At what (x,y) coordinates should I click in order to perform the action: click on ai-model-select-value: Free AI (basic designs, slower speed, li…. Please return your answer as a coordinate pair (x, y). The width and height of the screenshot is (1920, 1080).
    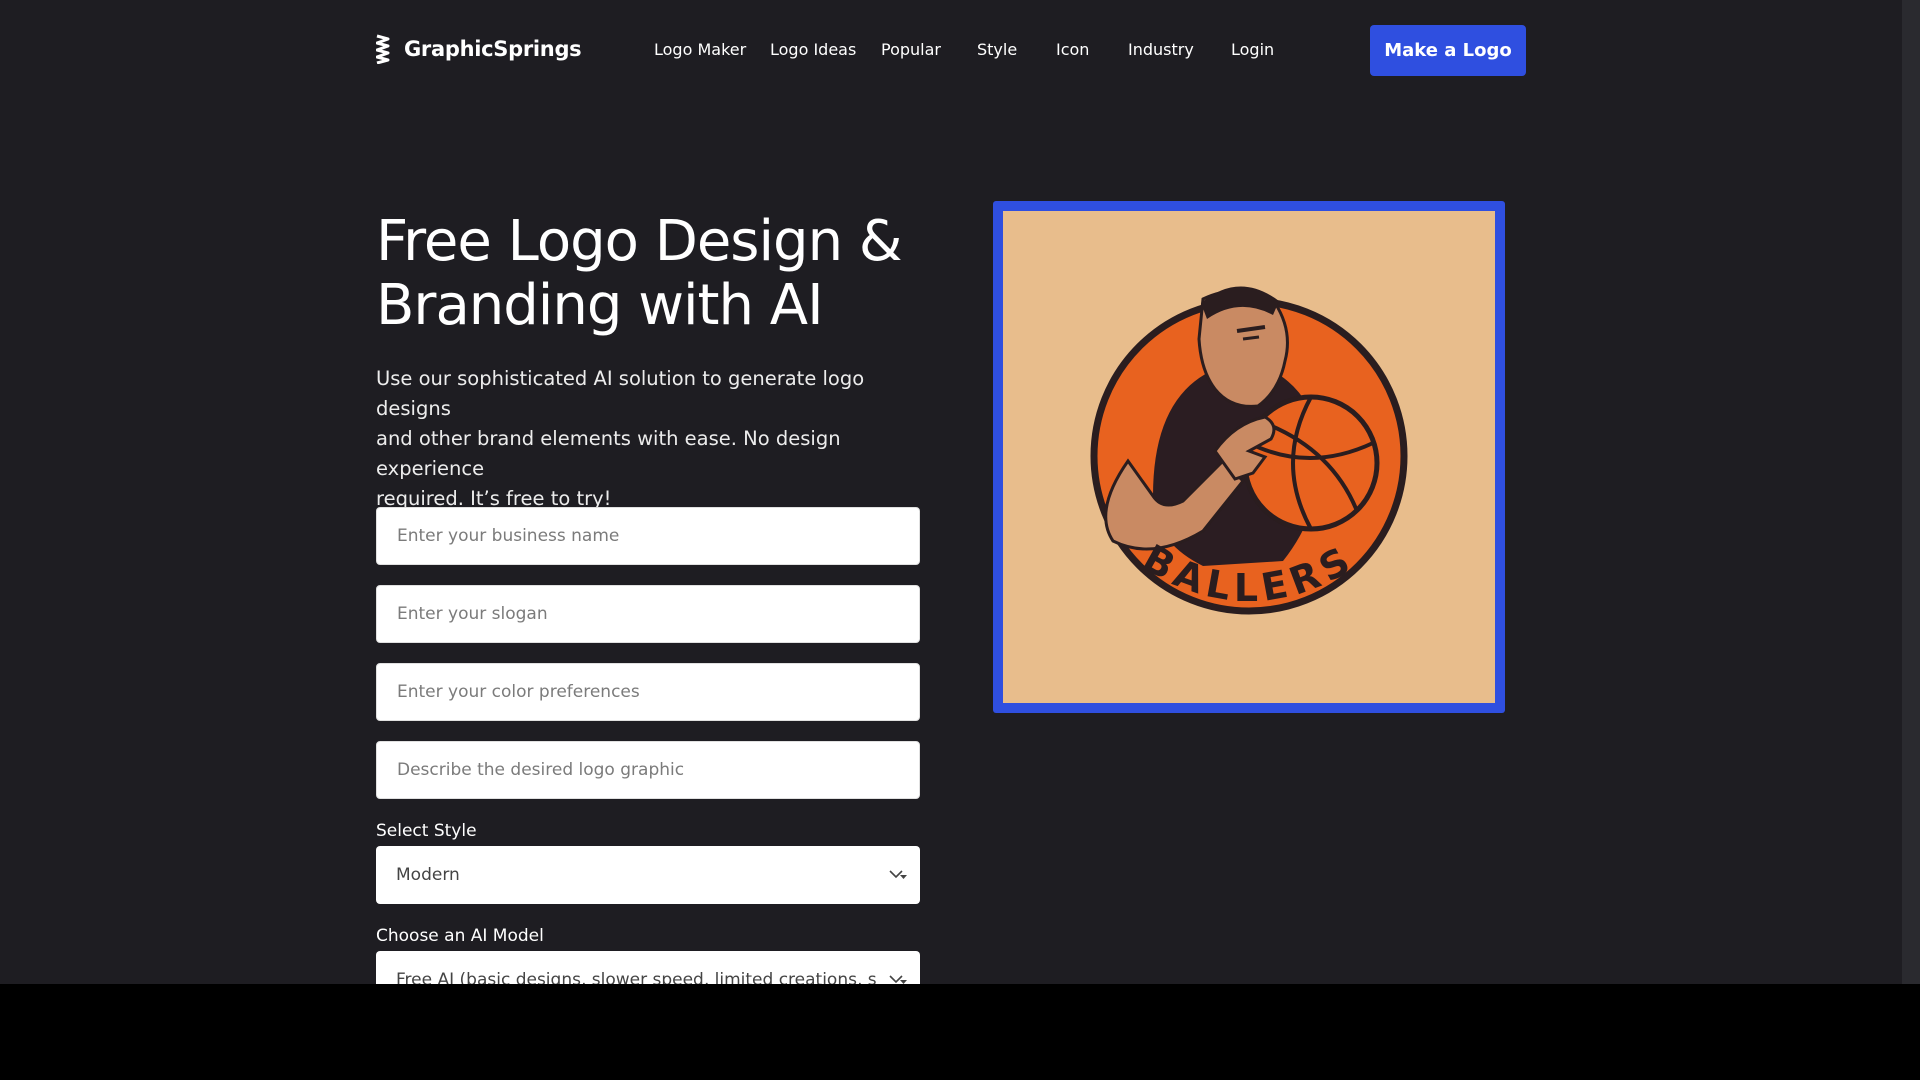
    Looking at the image, I should click on (636, 977).